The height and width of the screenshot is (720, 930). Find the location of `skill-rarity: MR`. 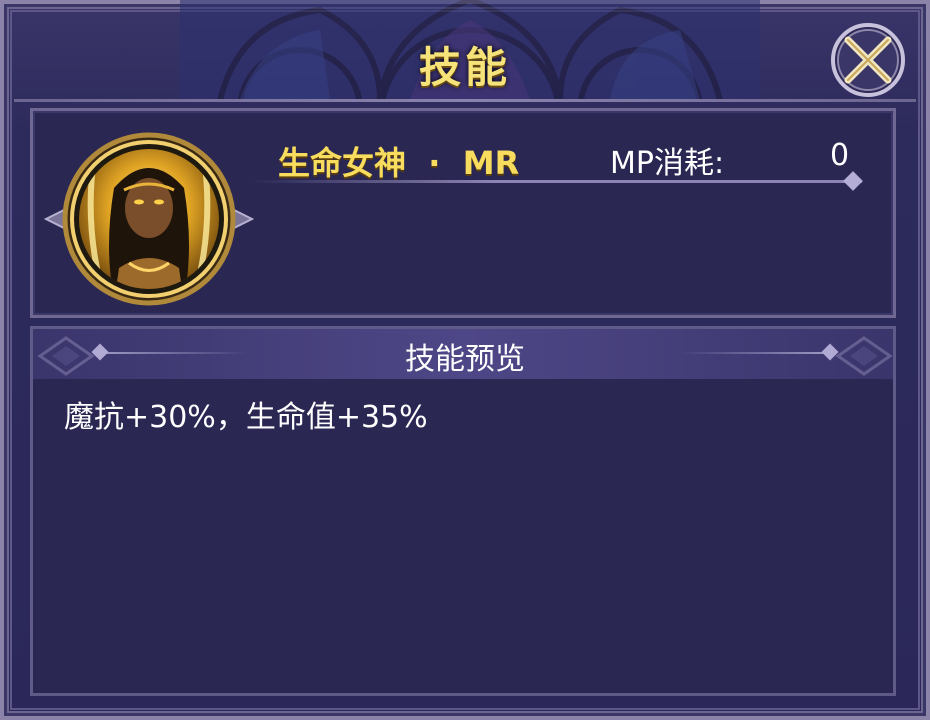

skill-rarity: MR is located at coordinates (491, 163).